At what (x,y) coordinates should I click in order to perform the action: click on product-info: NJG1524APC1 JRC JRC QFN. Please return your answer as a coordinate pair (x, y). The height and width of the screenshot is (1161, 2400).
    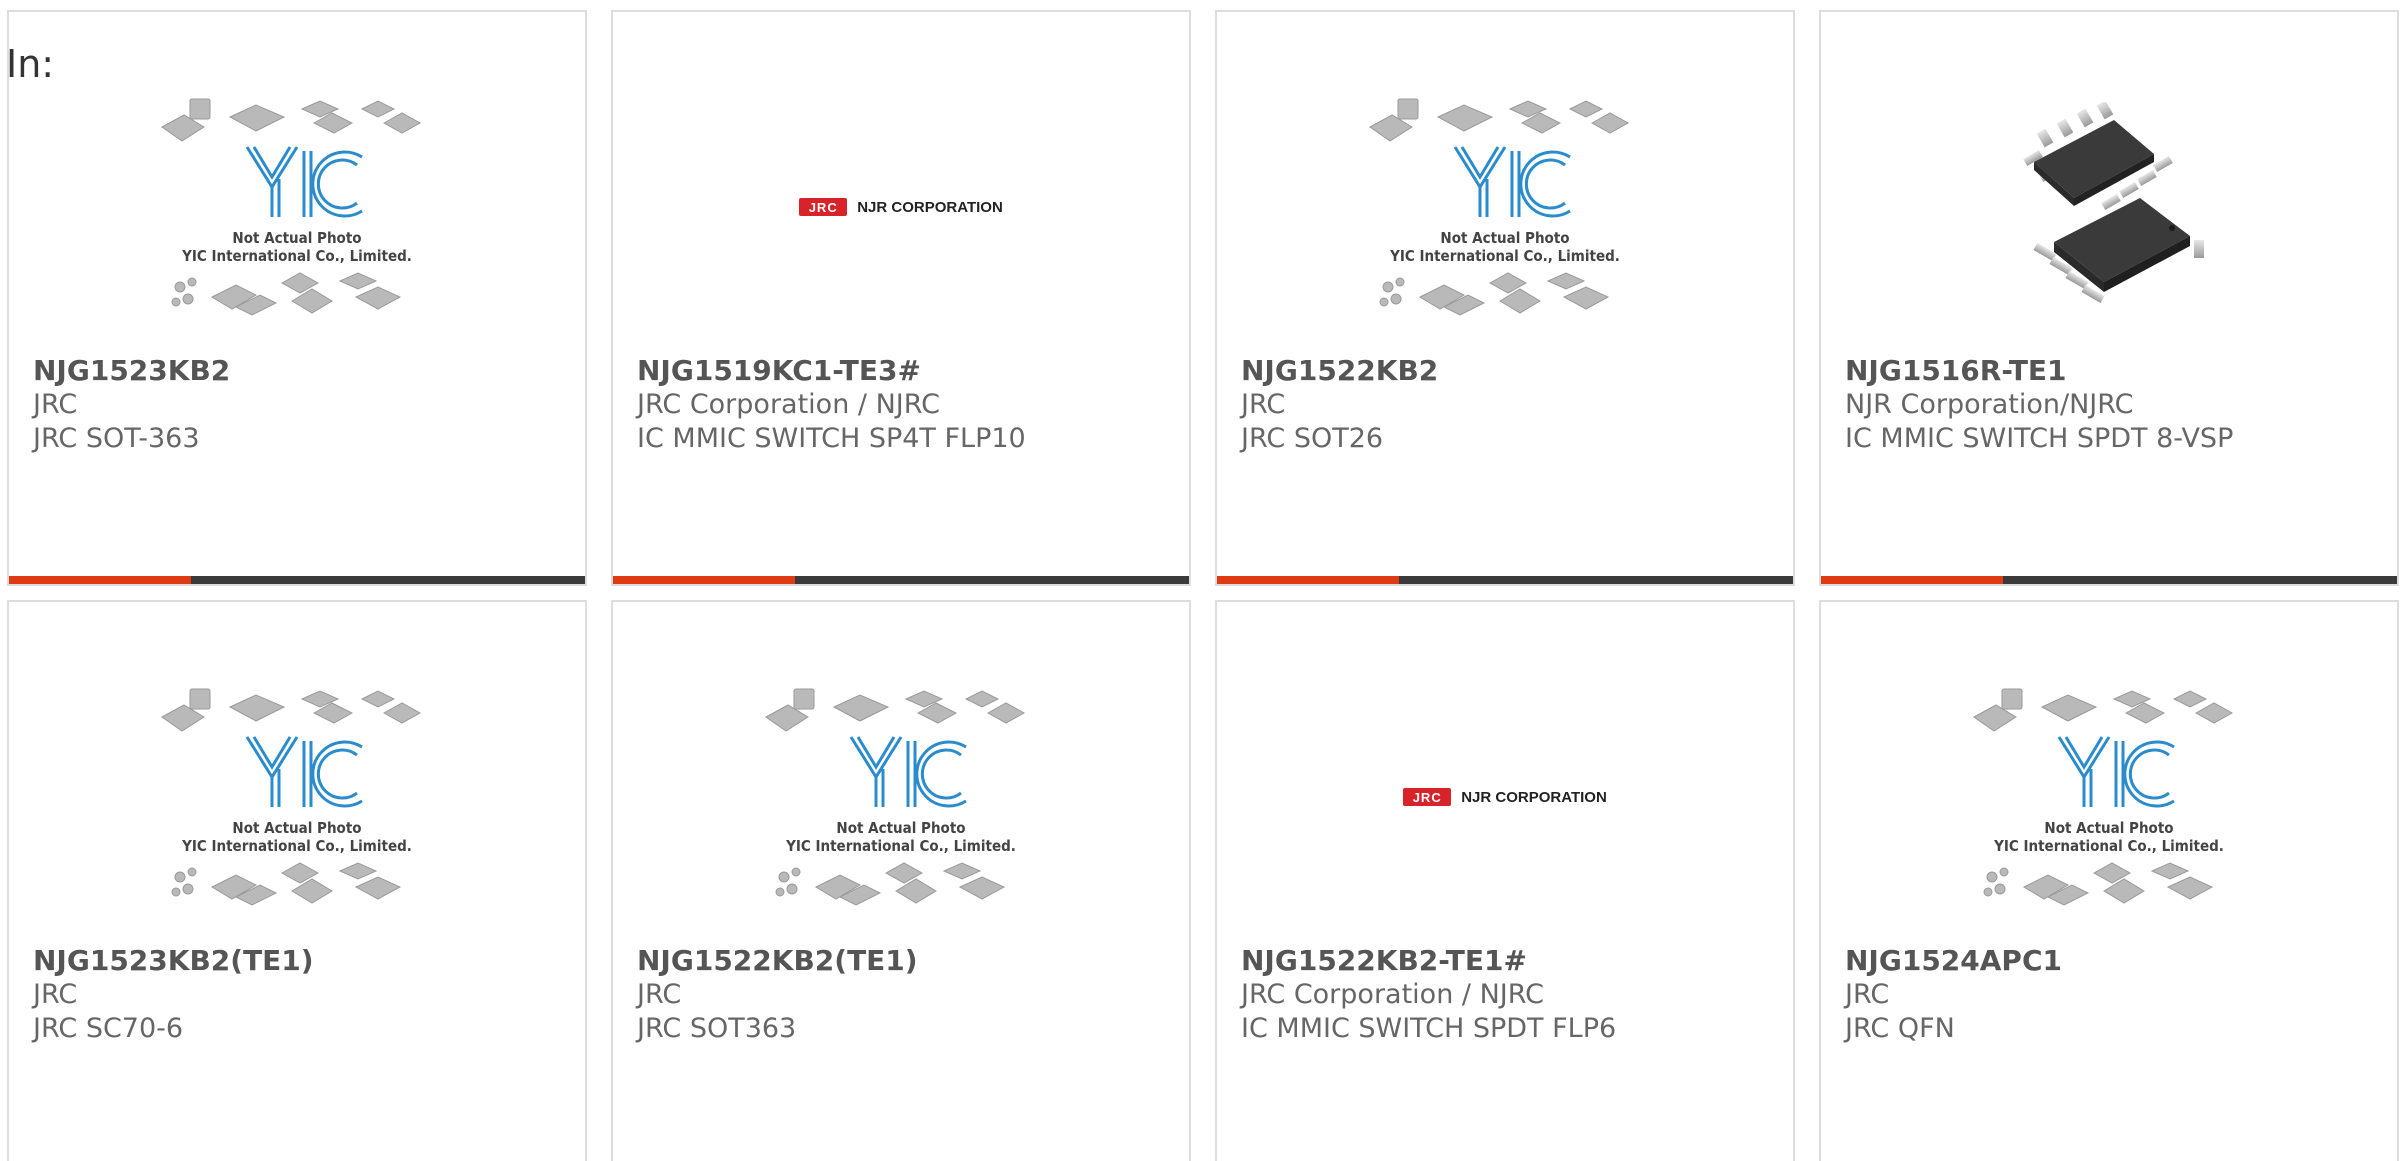
    Looking at the image, I should click on (2116, 995).